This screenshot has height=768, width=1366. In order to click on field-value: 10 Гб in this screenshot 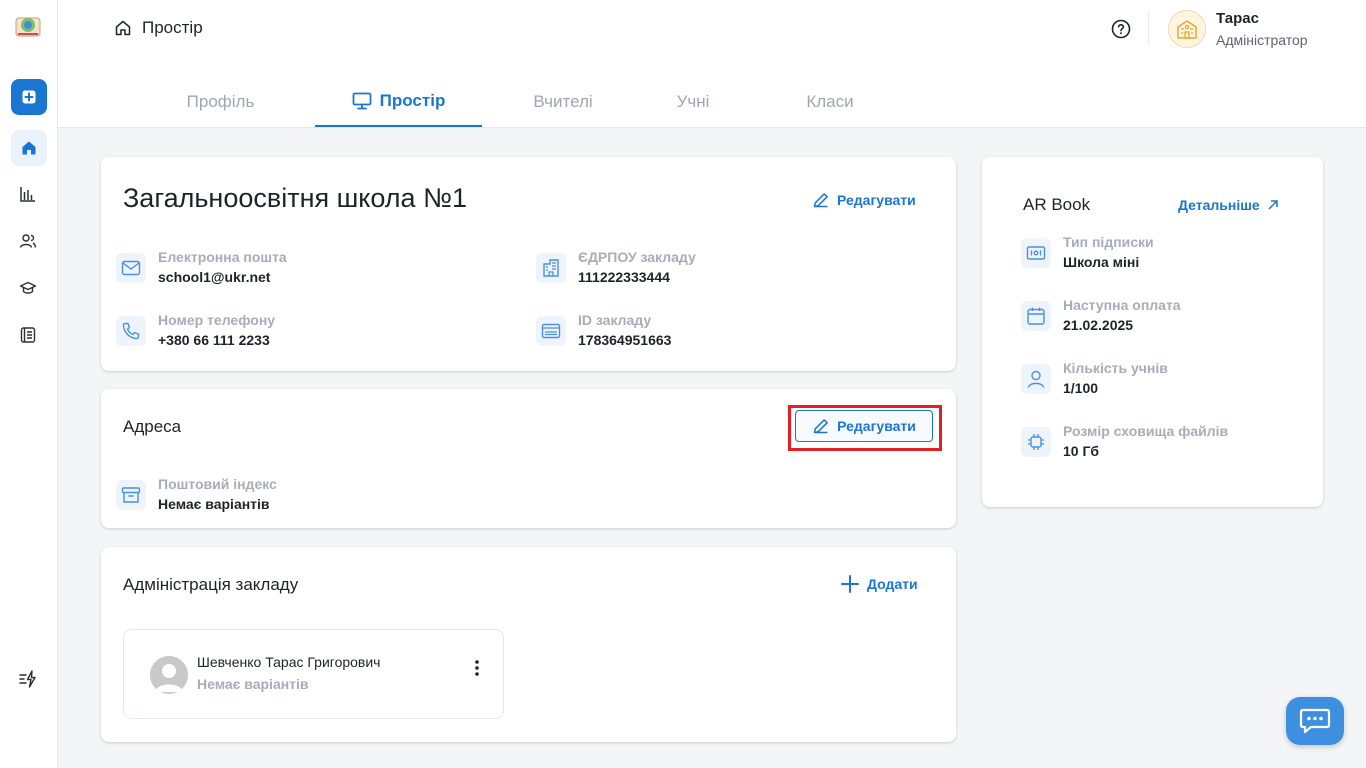, I will do `click(1081, 451)`.